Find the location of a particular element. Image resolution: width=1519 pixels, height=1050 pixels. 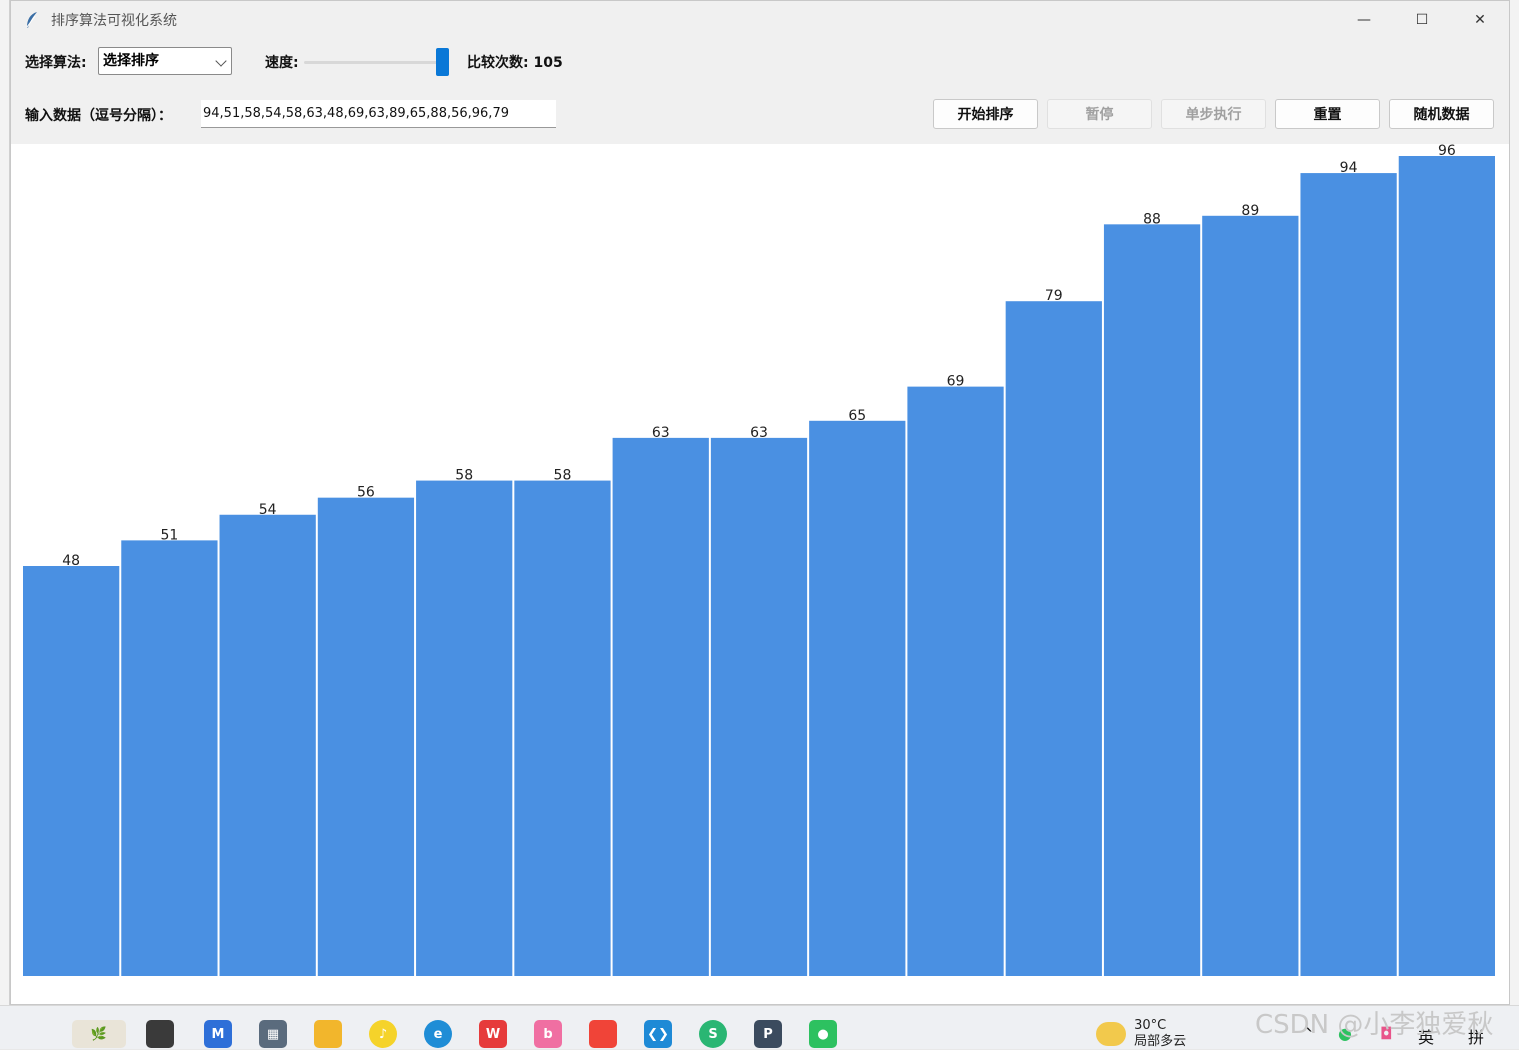

minimize-button: — is located at coordinates (1364, 20).